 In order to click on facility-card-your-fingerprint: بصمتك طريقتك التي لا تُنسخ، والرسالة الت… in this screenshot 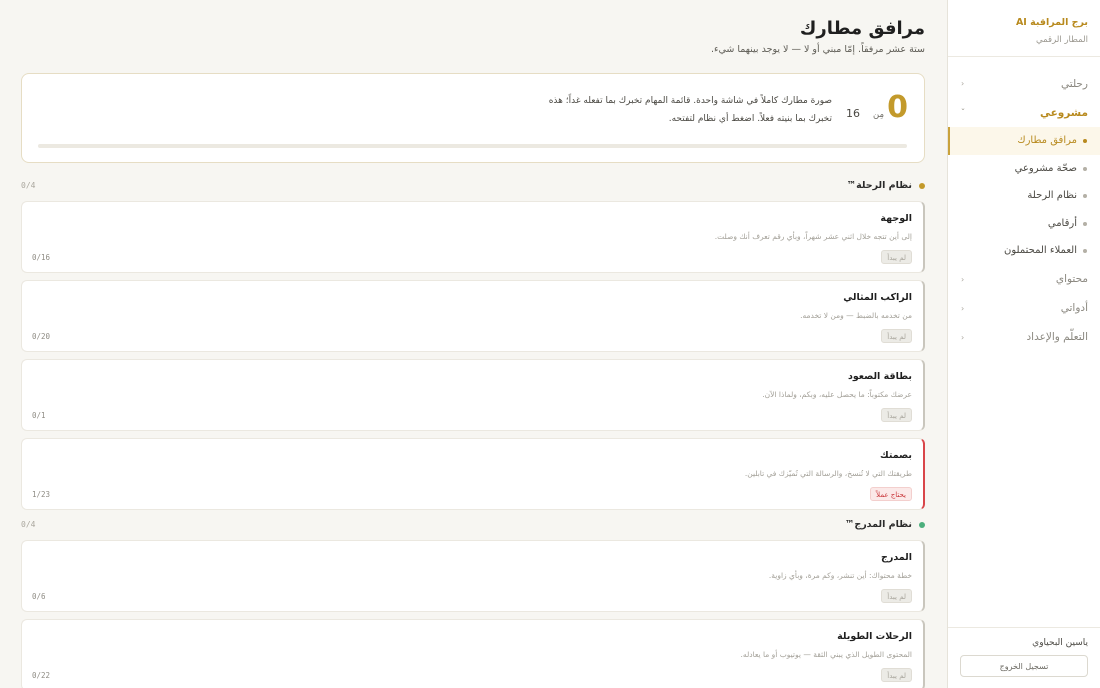, I will do `click(473, 474)`.